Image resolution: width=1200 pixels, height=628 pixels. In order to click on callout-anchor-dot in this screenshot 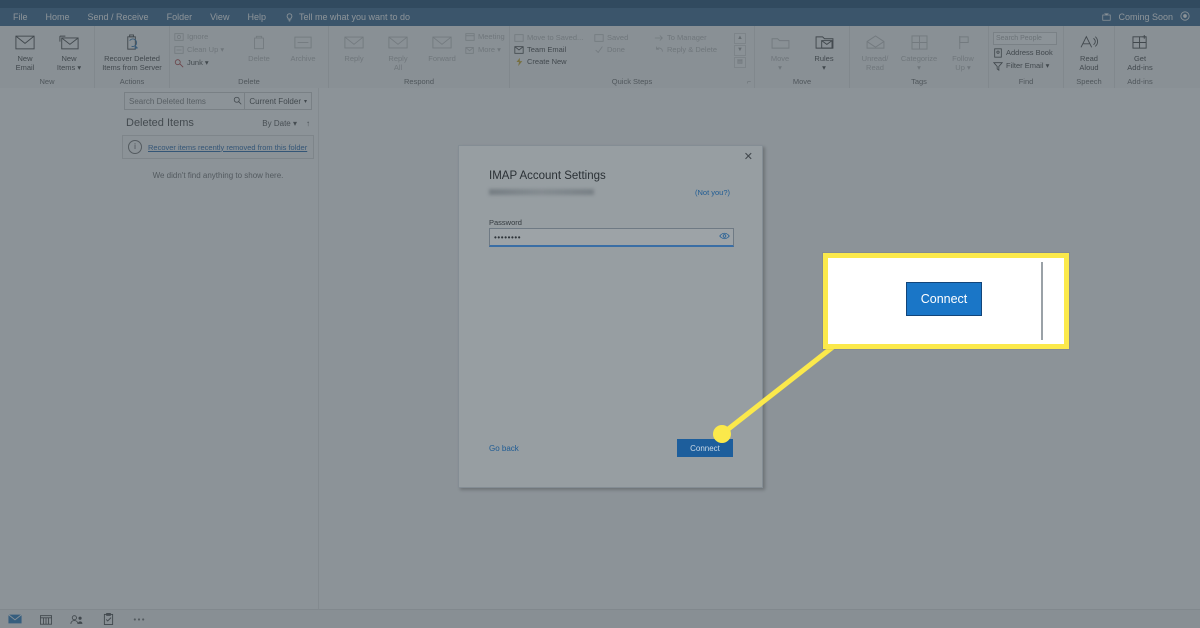, I will do `click(722, 434)`.